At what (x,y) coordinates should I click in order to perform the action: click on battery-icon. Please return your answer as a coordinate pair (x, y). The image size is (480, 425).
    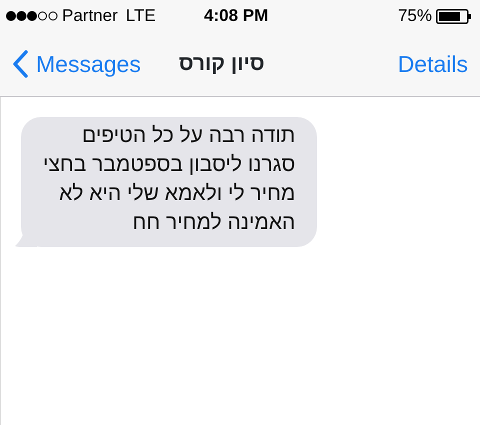
    Looking at the image, I should click on (454, 16).